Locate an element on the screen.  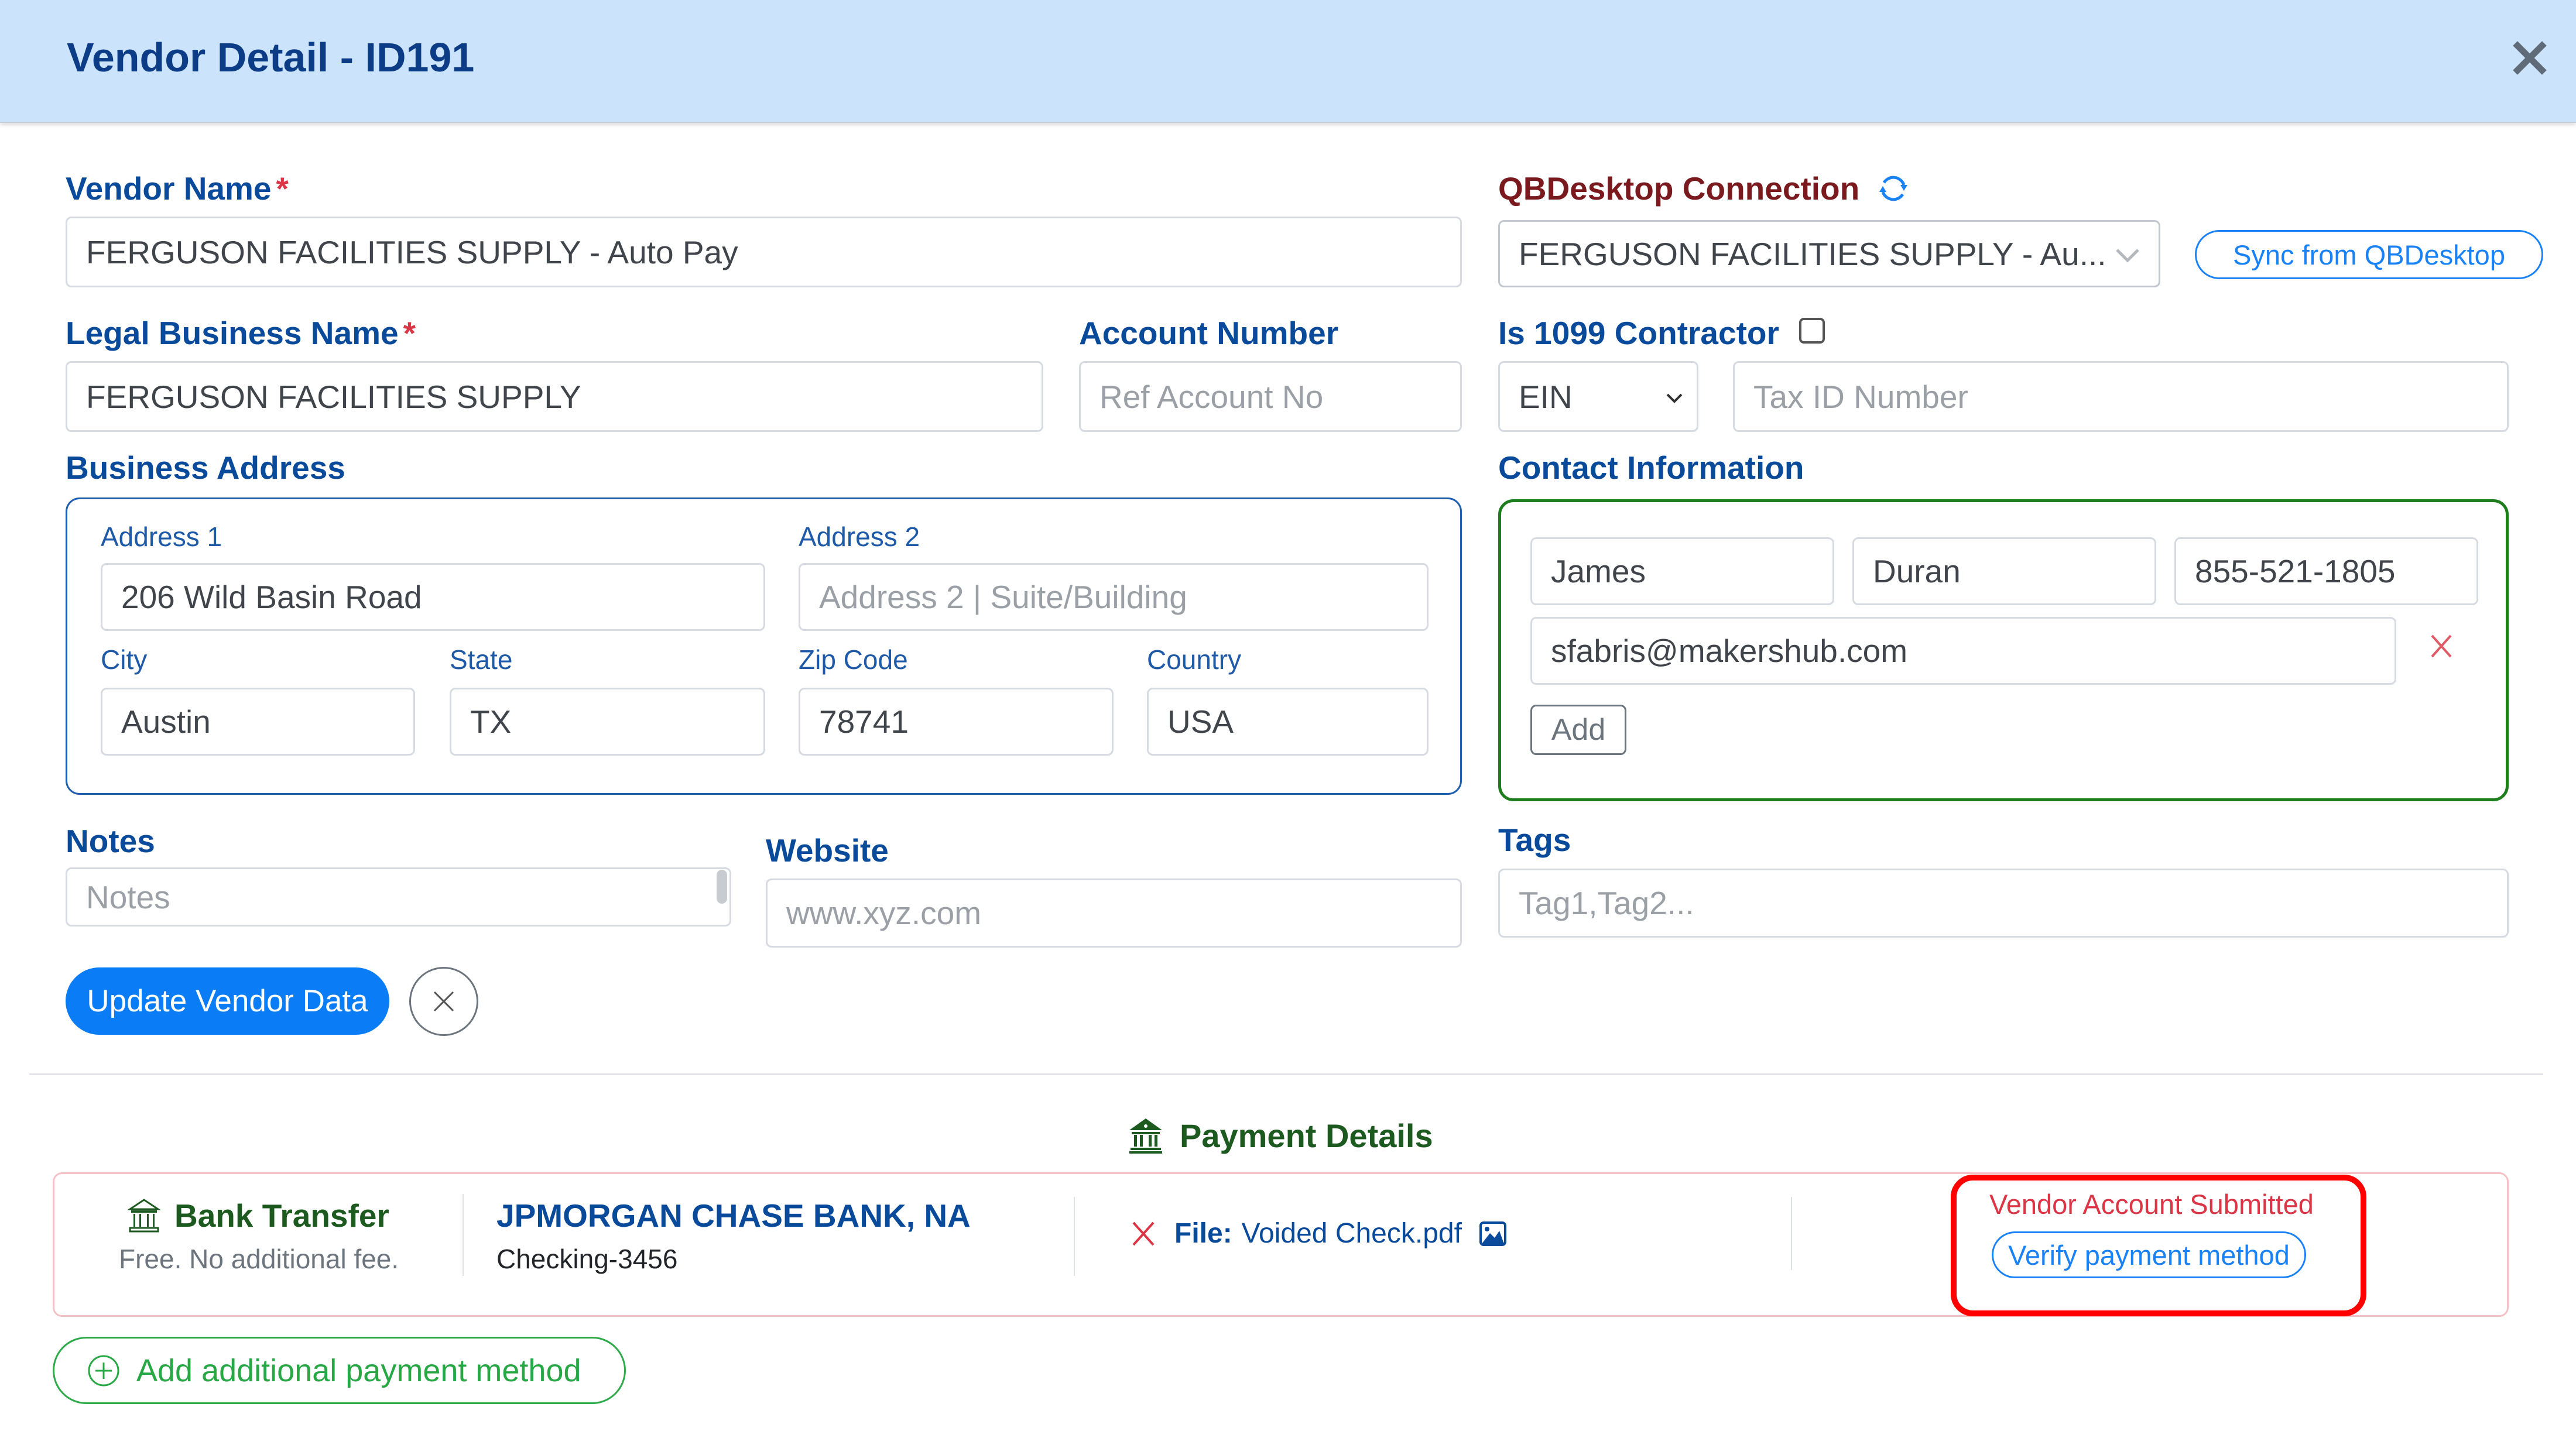
bank-name: JPMORGAN CHASE BANK, NA is located at coordinates (733, 1215).